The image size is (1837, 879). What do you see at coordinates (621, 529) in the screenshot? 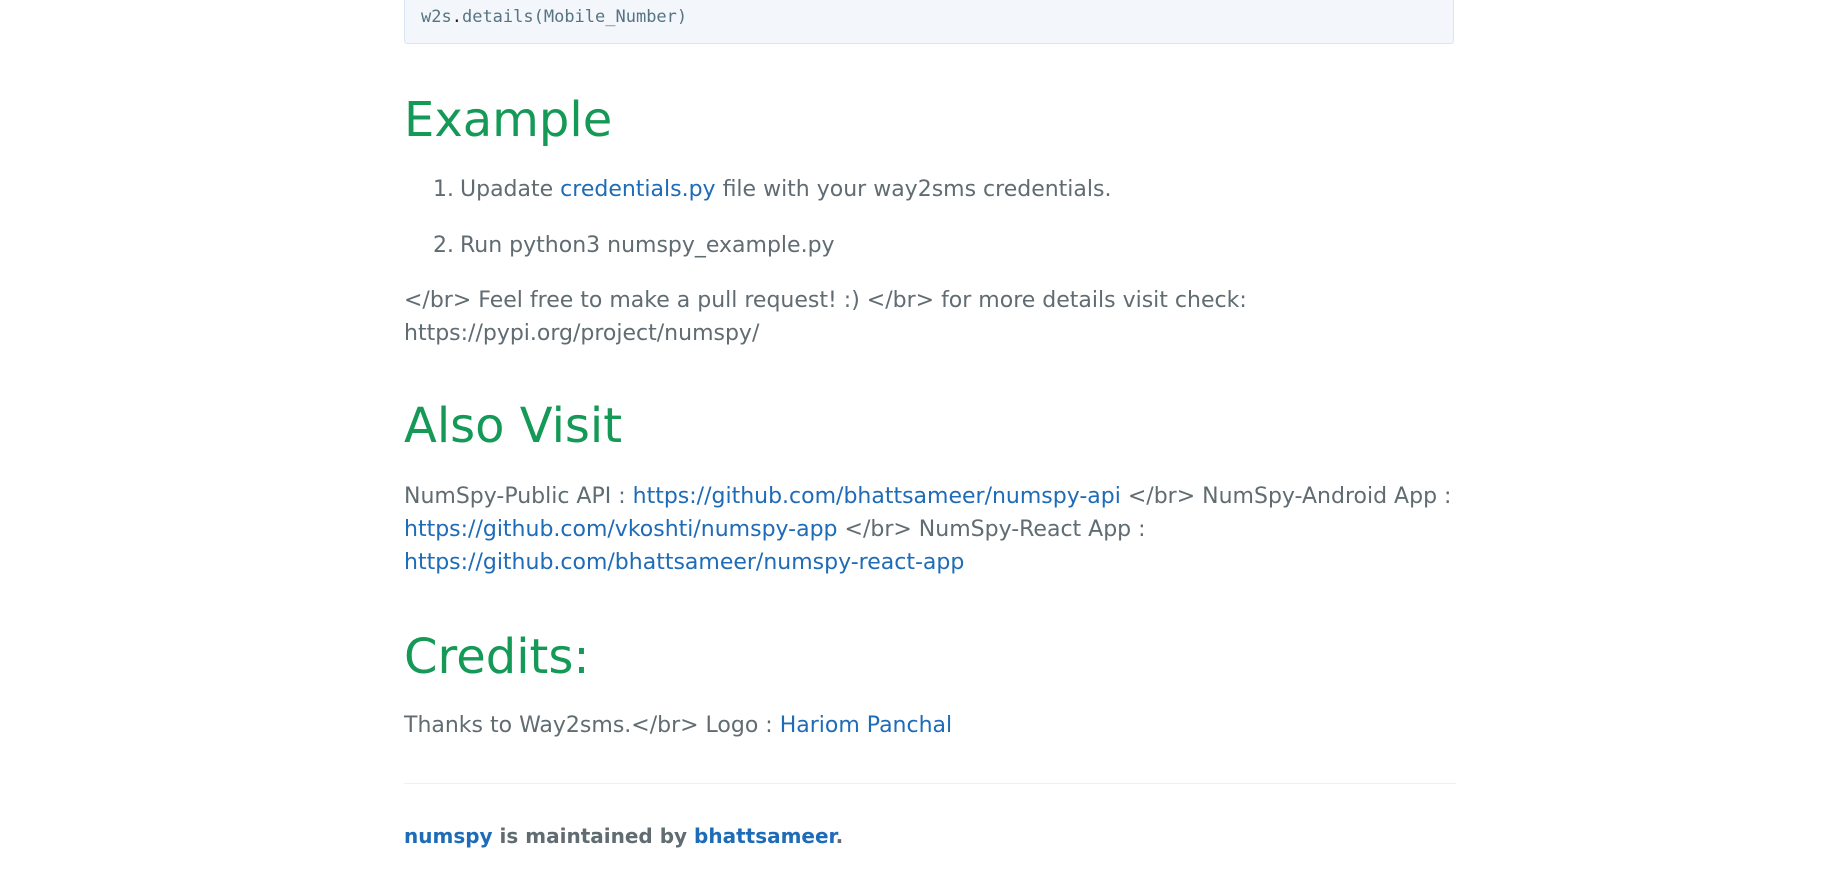
I see `android-app-link: https://github.com/vkoshti/numspy-app` at bounding box center [621, 529].